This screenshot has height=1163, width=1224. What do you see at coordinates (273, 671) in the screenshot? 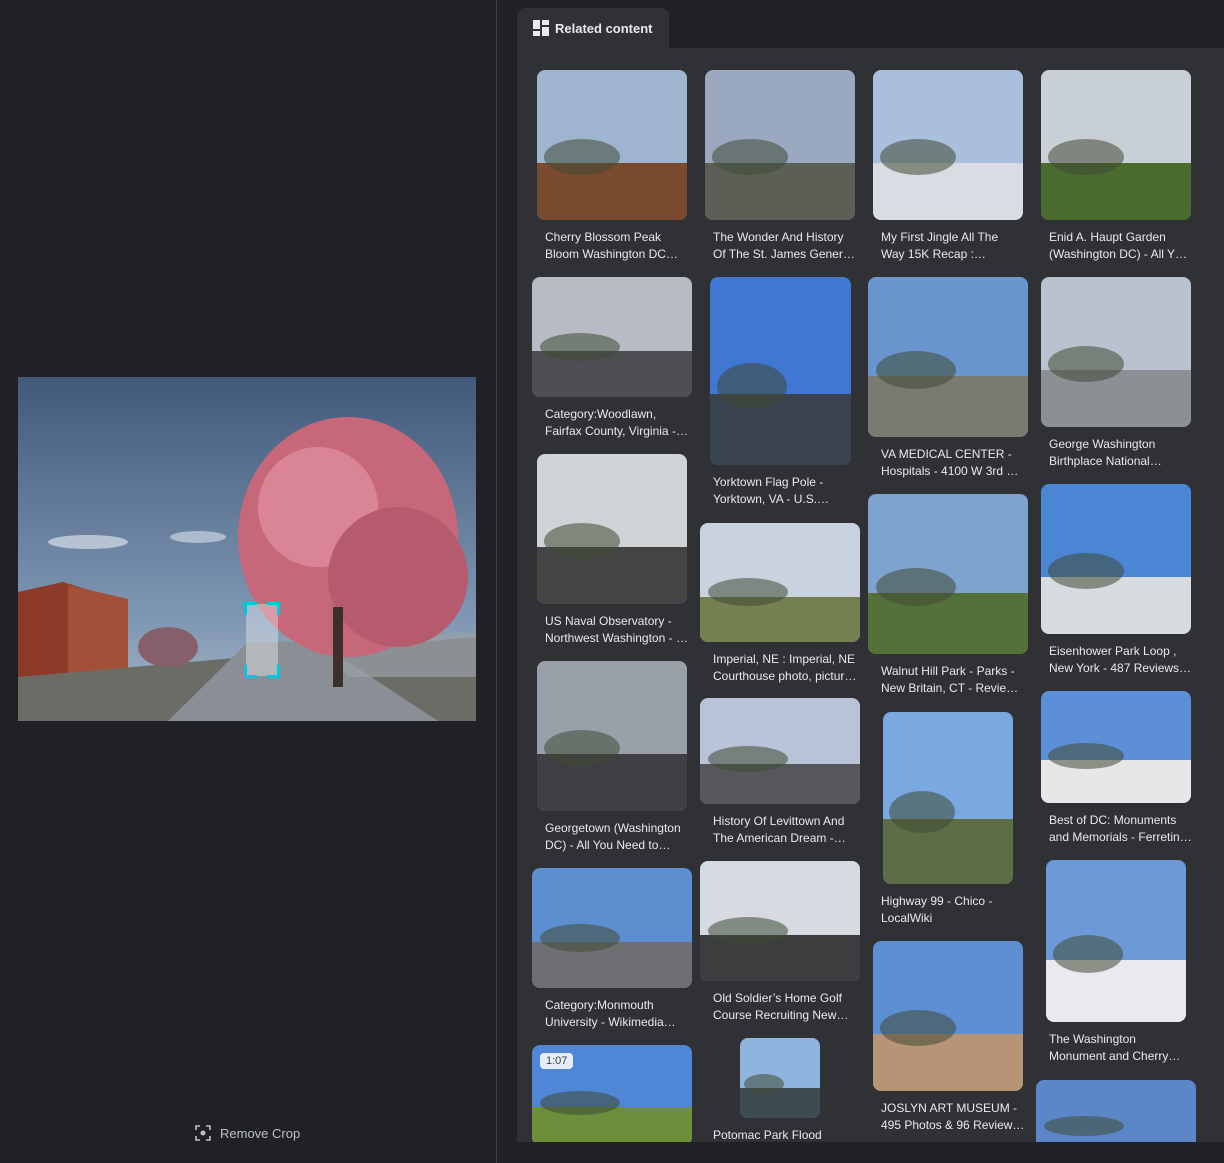
I see `crop-handle-bottom-right` at bounding box center [273, 671].